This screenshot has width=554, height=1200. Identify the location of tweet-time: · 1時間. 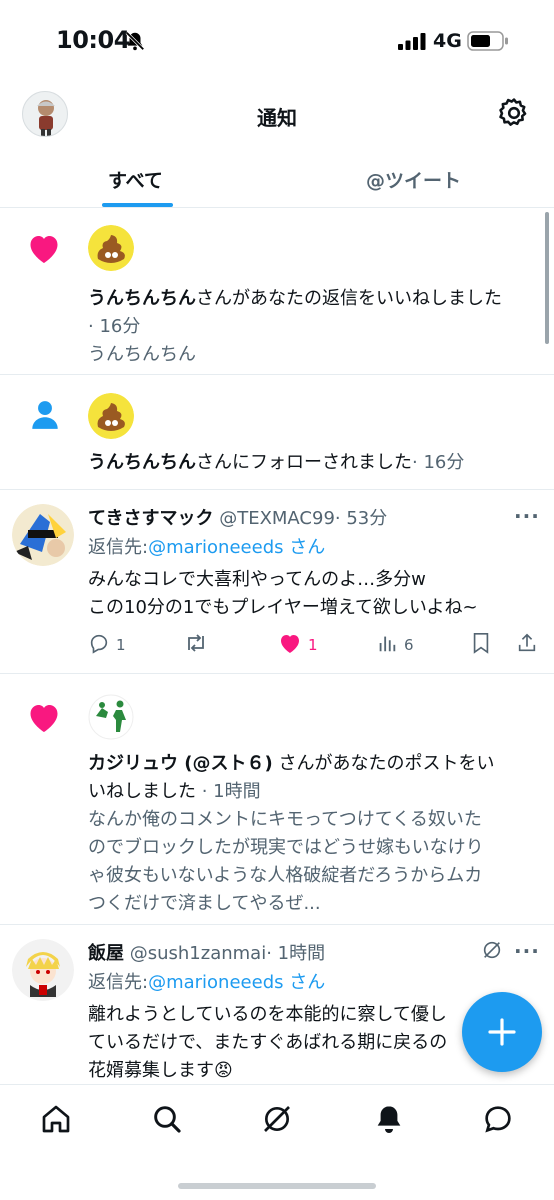
(296, 953).